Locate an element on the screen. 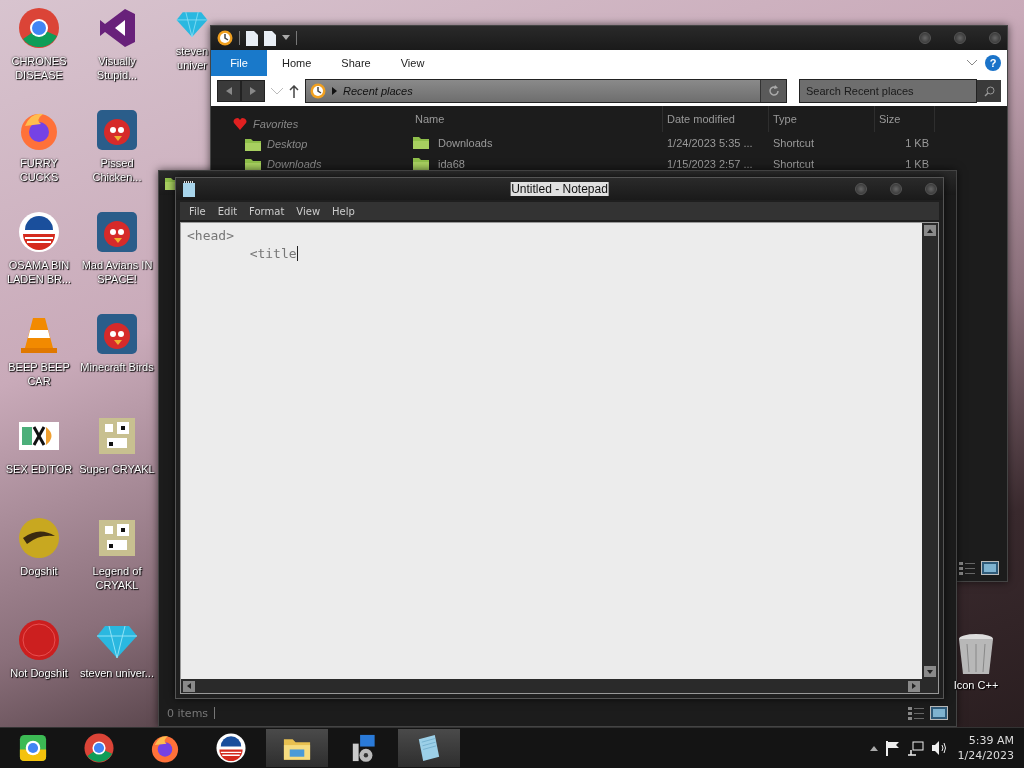 The width and height of the screenshot is (1024, 768). volume-button is located at coordinates (939, 748).